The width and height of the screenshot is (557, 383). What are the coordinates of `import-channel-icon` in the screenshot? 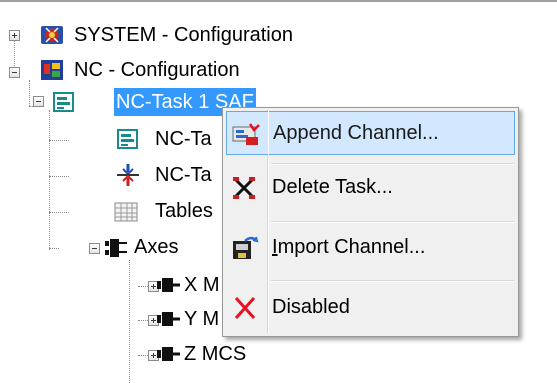 It's located at (246, 247).